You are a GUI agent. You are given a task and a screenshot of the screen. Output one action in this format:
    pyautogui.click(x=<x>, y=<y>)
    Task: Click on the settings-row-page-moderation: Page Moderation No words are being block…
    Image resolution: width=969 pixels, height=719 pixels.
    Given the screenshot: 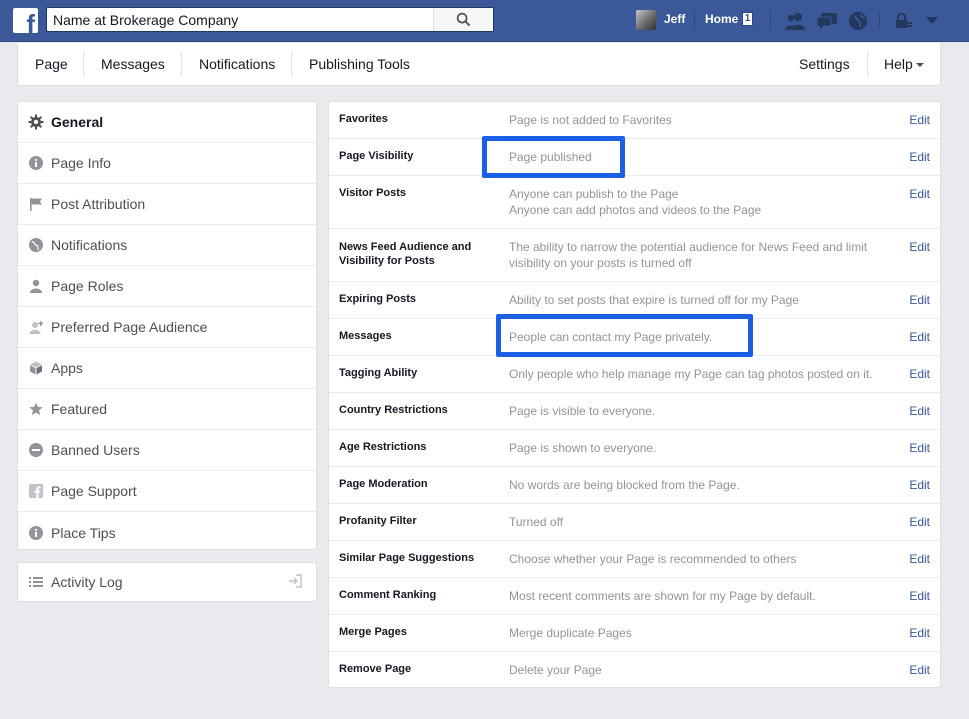 What is the action you would take?
    pyautogui.click(x=634, y=485)
    